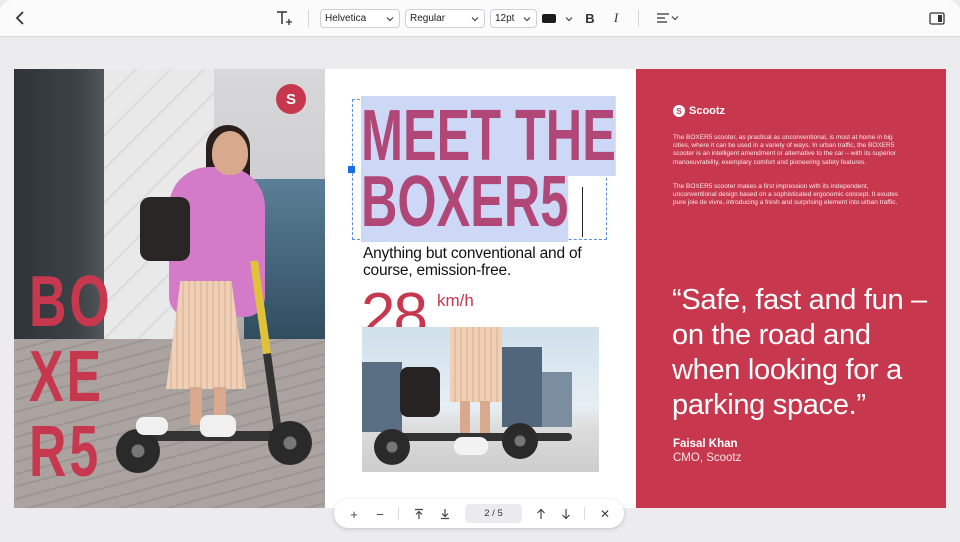 Image resolution: width=960 pixels, height=542 pixels. What do you see at coordinates (679, 111) in the screenshot?
I see `brand-logo-icon: S` at bounding box center [679, 111].